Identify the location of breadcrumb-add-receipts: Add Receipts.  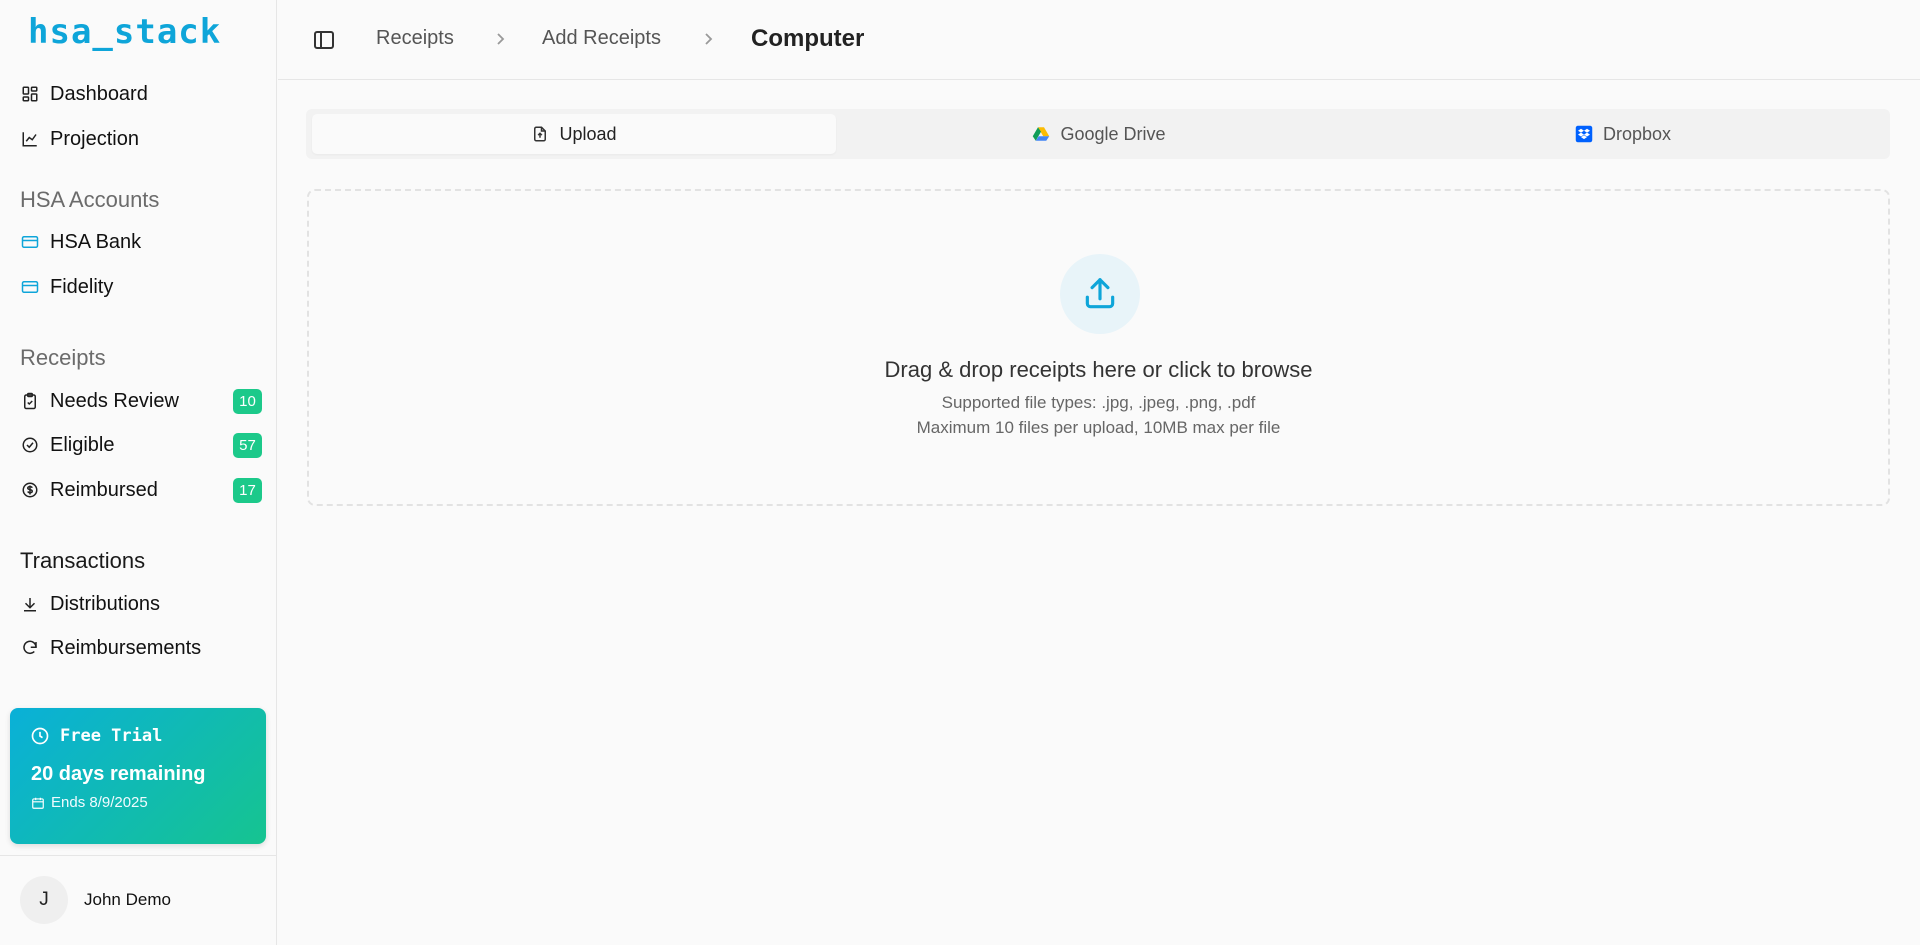
(601, 38).